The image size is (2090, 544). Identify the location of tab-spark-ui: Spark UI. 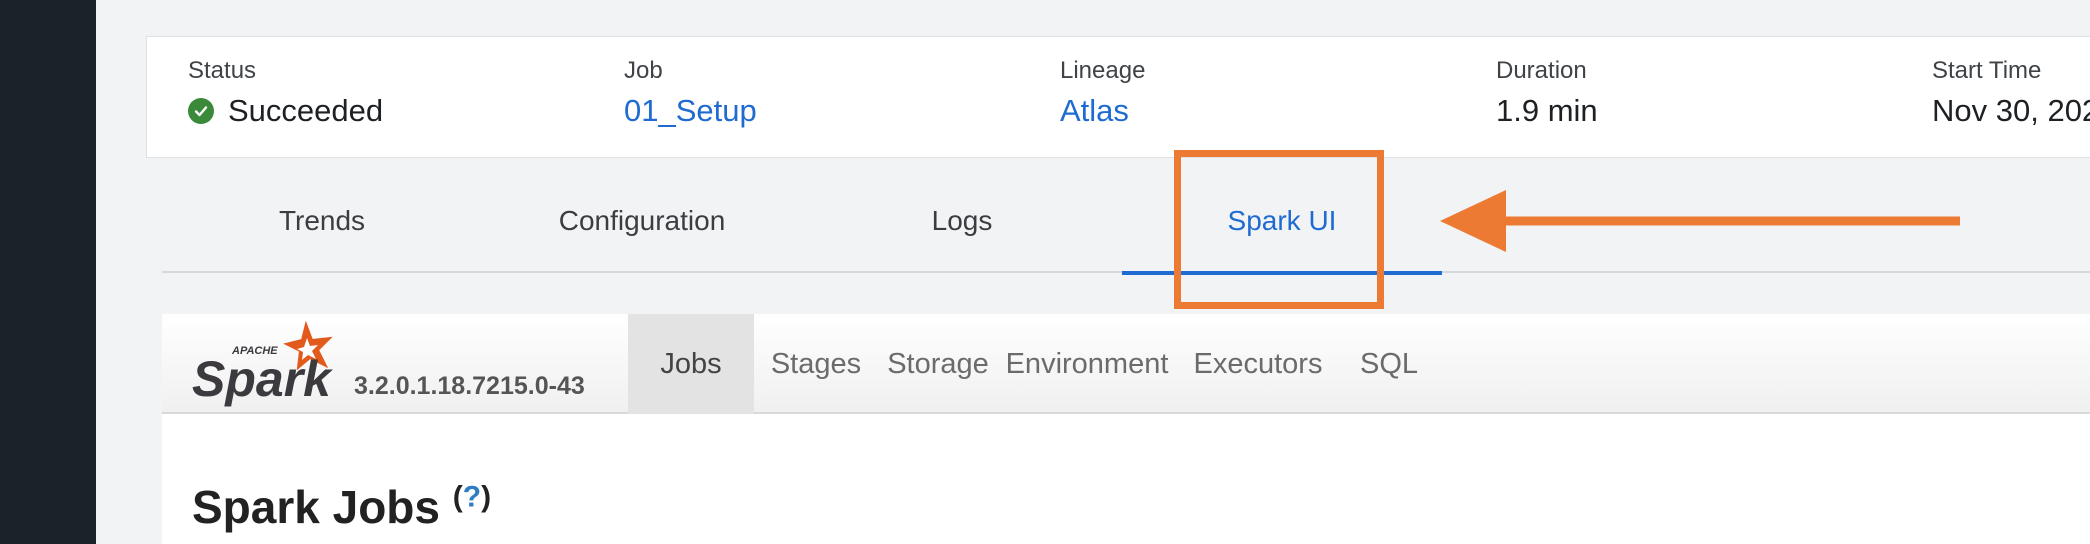
(1282, 221).